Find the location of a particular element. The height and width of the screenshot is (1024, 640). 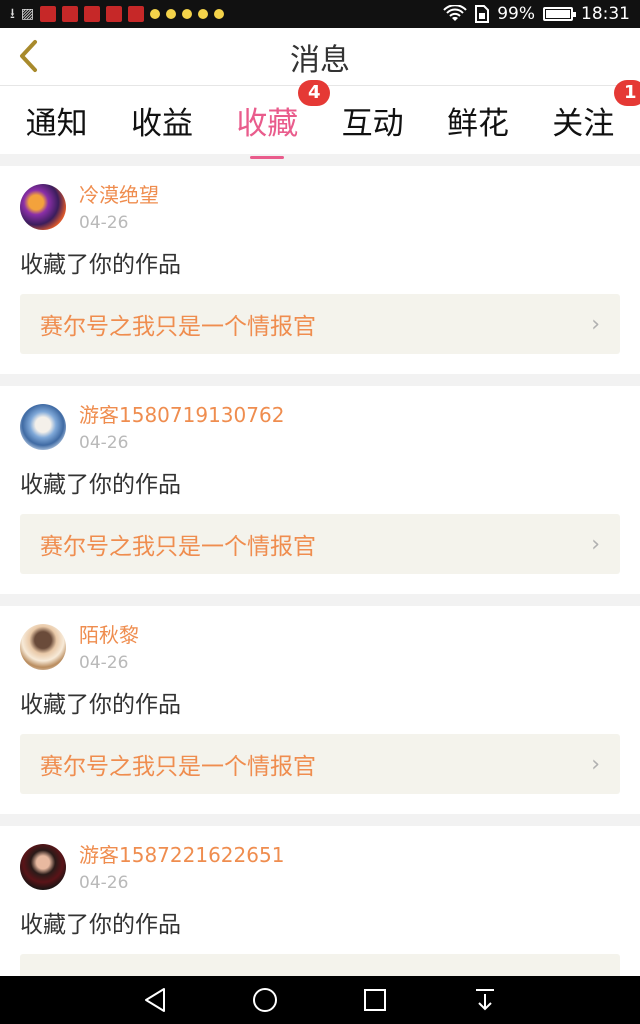

tab-label: 通知 is located at coordinates (56, 123).